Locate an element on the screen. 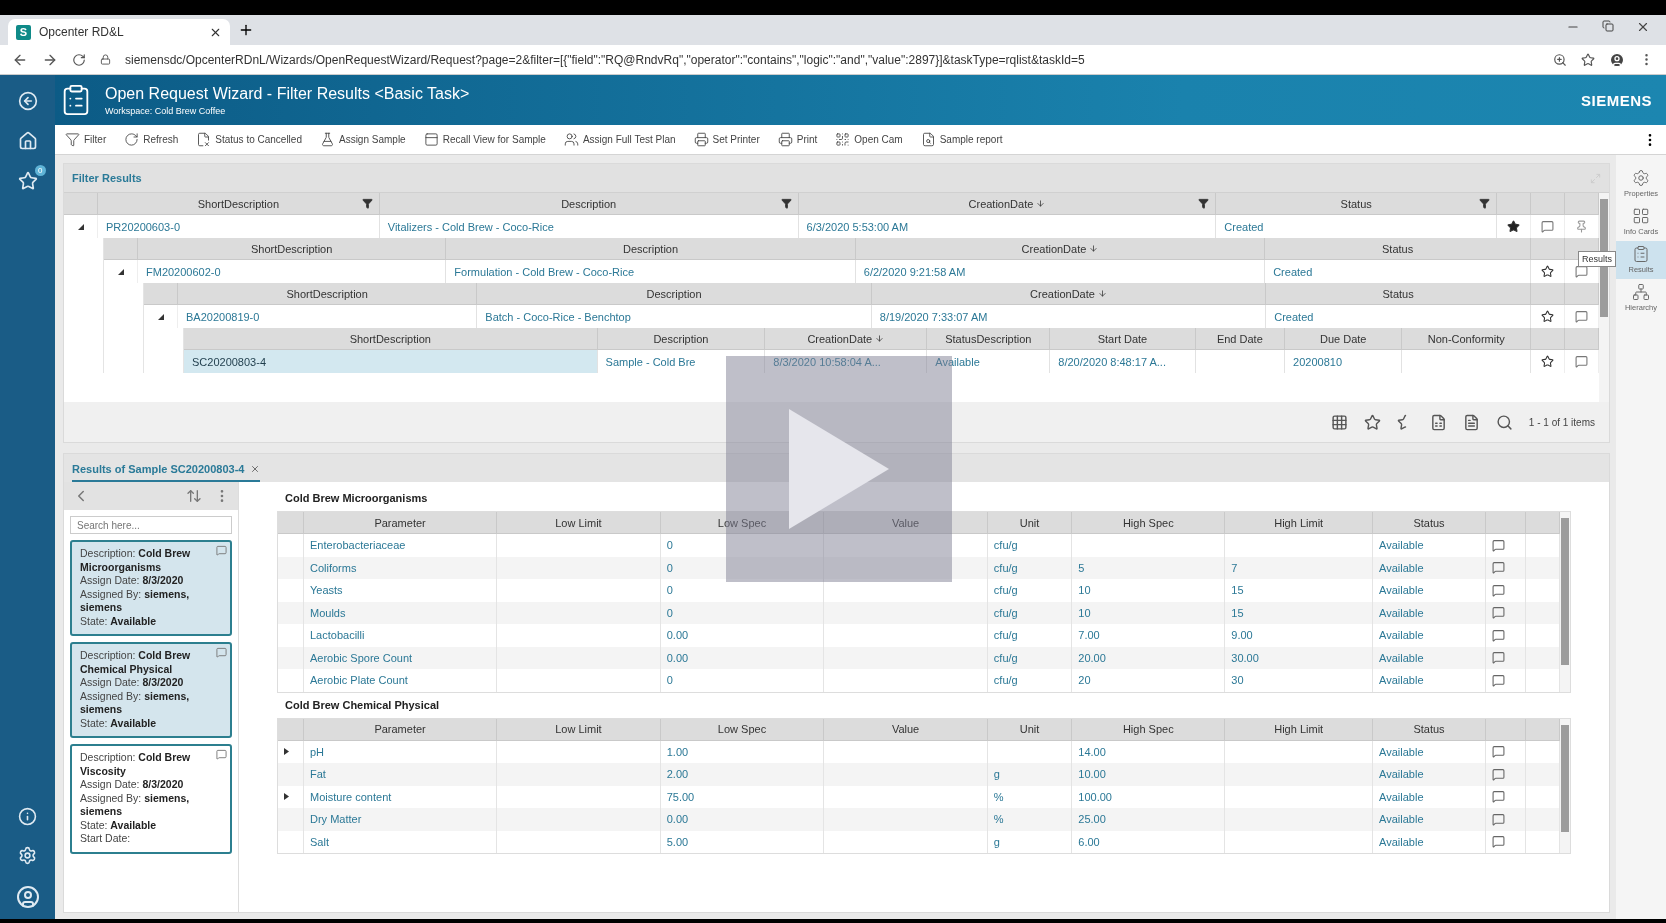 Image resolution: width=1666 pixels, height=923 pixels. back-icon is located at coordinates (27, 101).